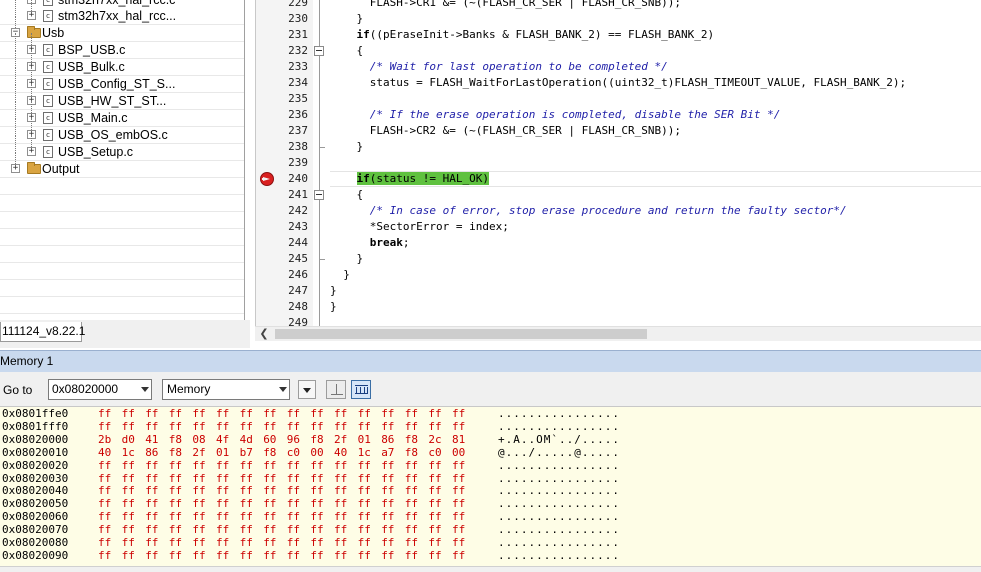 The width and height of the screenshot is (981, 572). Describe the element at coordinates (35, 452) in the screenshot. I see `memory-address: 0x08020010` at that location.